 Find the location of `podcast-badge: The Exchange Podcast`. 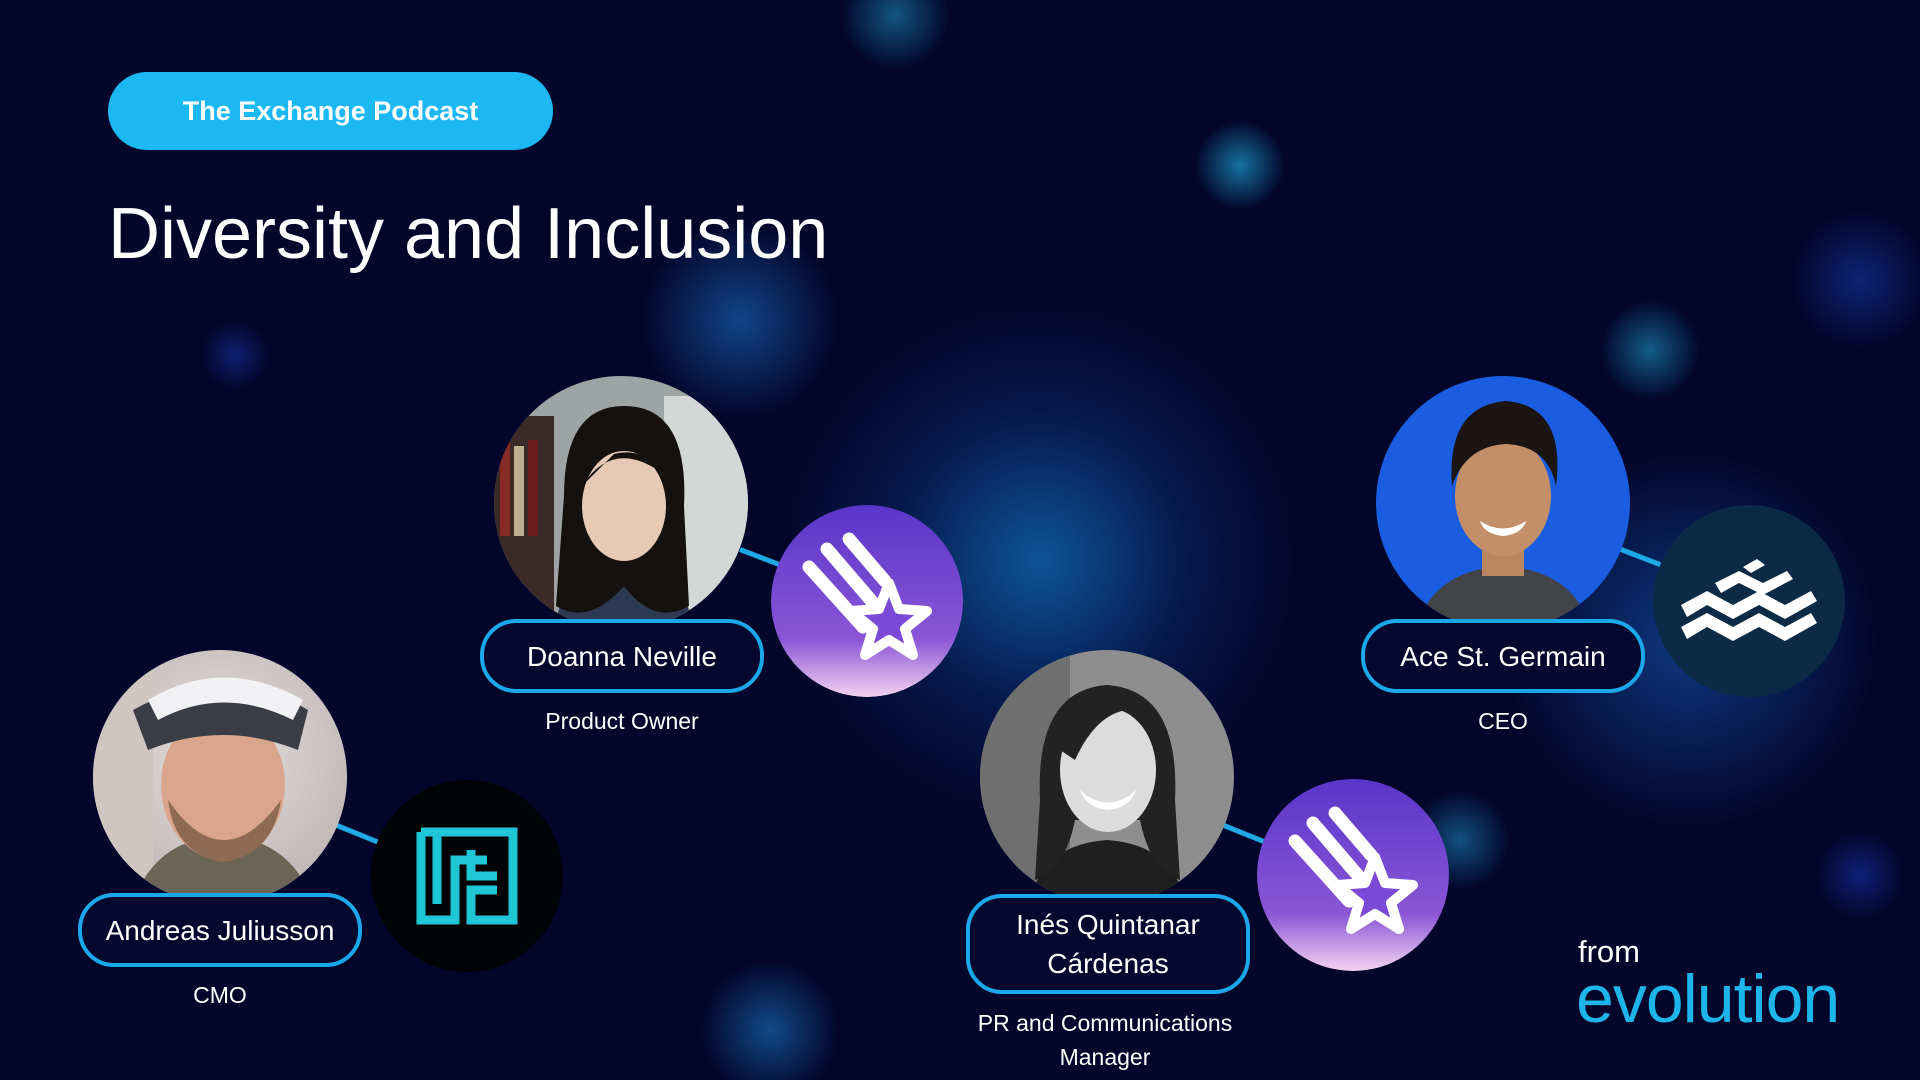

podcast-badge: The Exchange Podcast is located at coordinates (330, 111).